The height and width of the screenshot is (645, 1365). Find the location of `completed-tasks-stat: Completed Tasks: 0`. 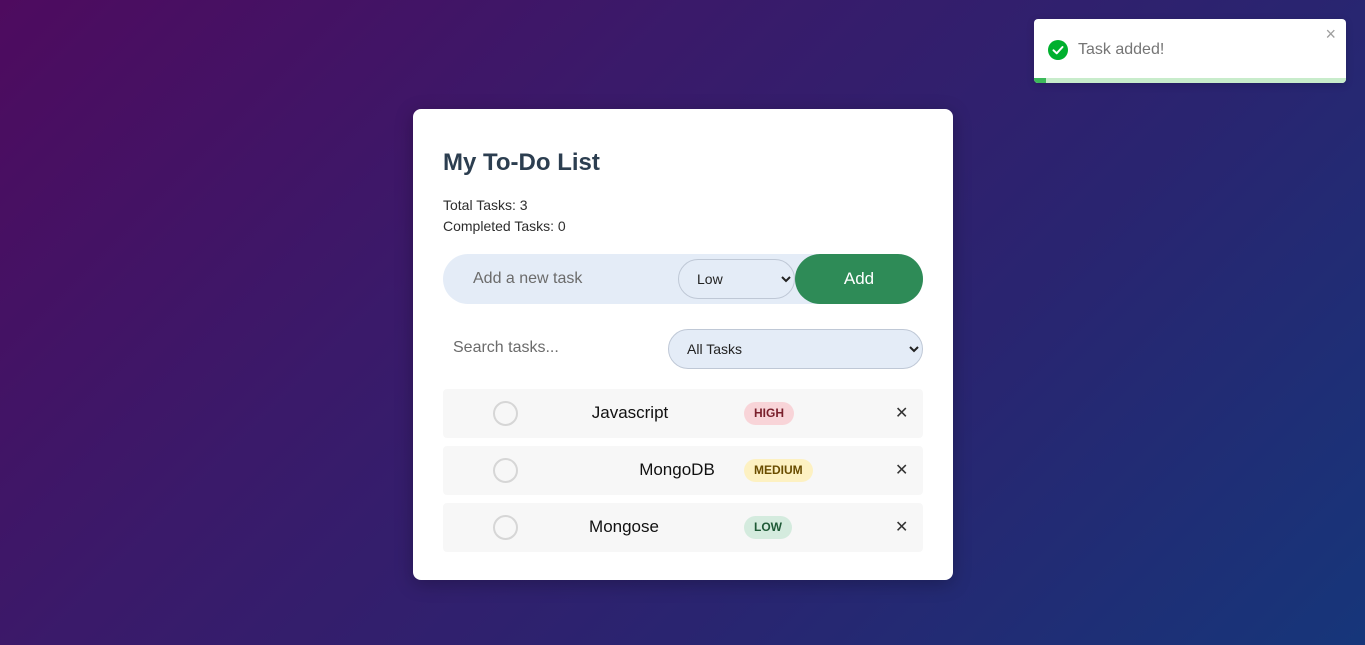

completed-tasks-stat: Completed Tasks: 0 is located at coordinates (504, 226).